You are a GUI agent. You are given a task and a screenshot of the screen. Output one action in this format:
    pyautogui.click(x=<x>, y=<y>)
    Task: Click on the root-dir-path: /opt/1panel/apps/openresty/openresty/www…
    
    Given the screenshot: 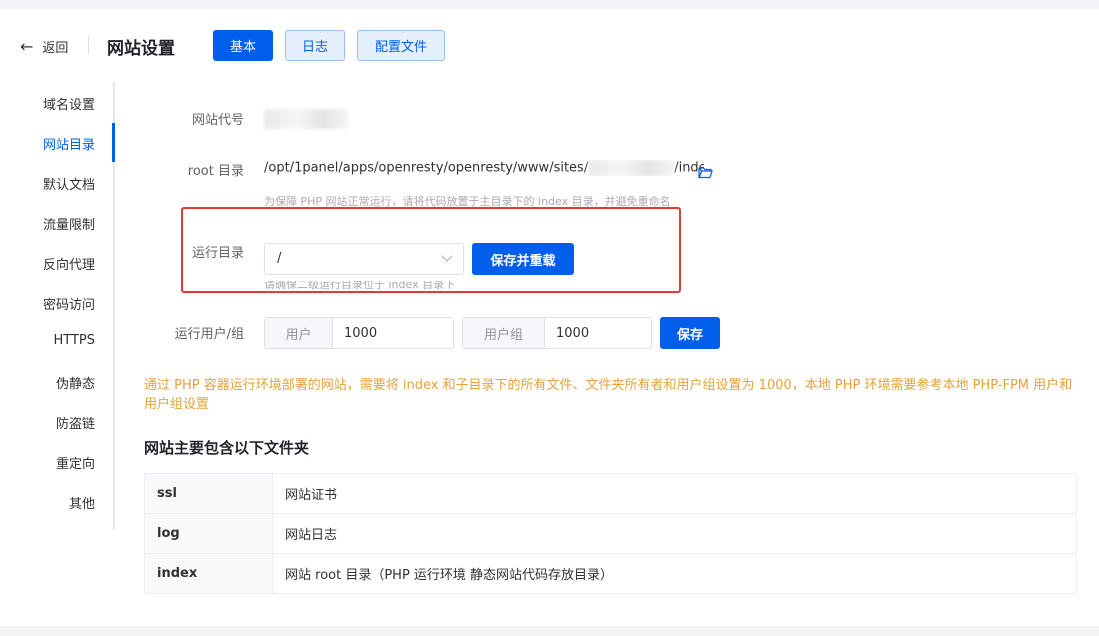 What is the action you would take?
    pyautogui.click(x=484, y=168)
    